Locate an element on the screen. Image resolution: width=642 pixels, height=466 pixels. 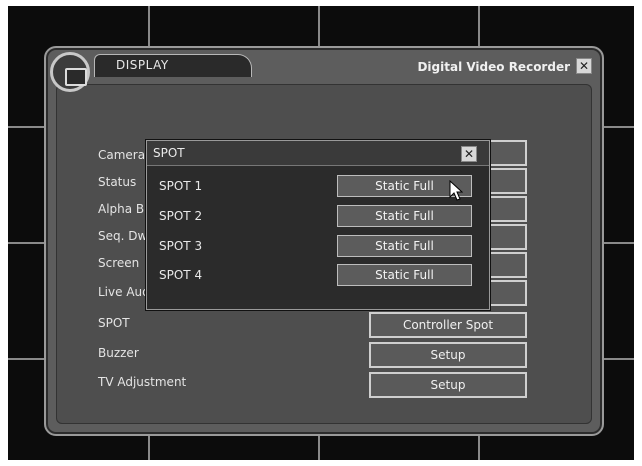
monitor-icon-ring is located at coordinates (70, 72).